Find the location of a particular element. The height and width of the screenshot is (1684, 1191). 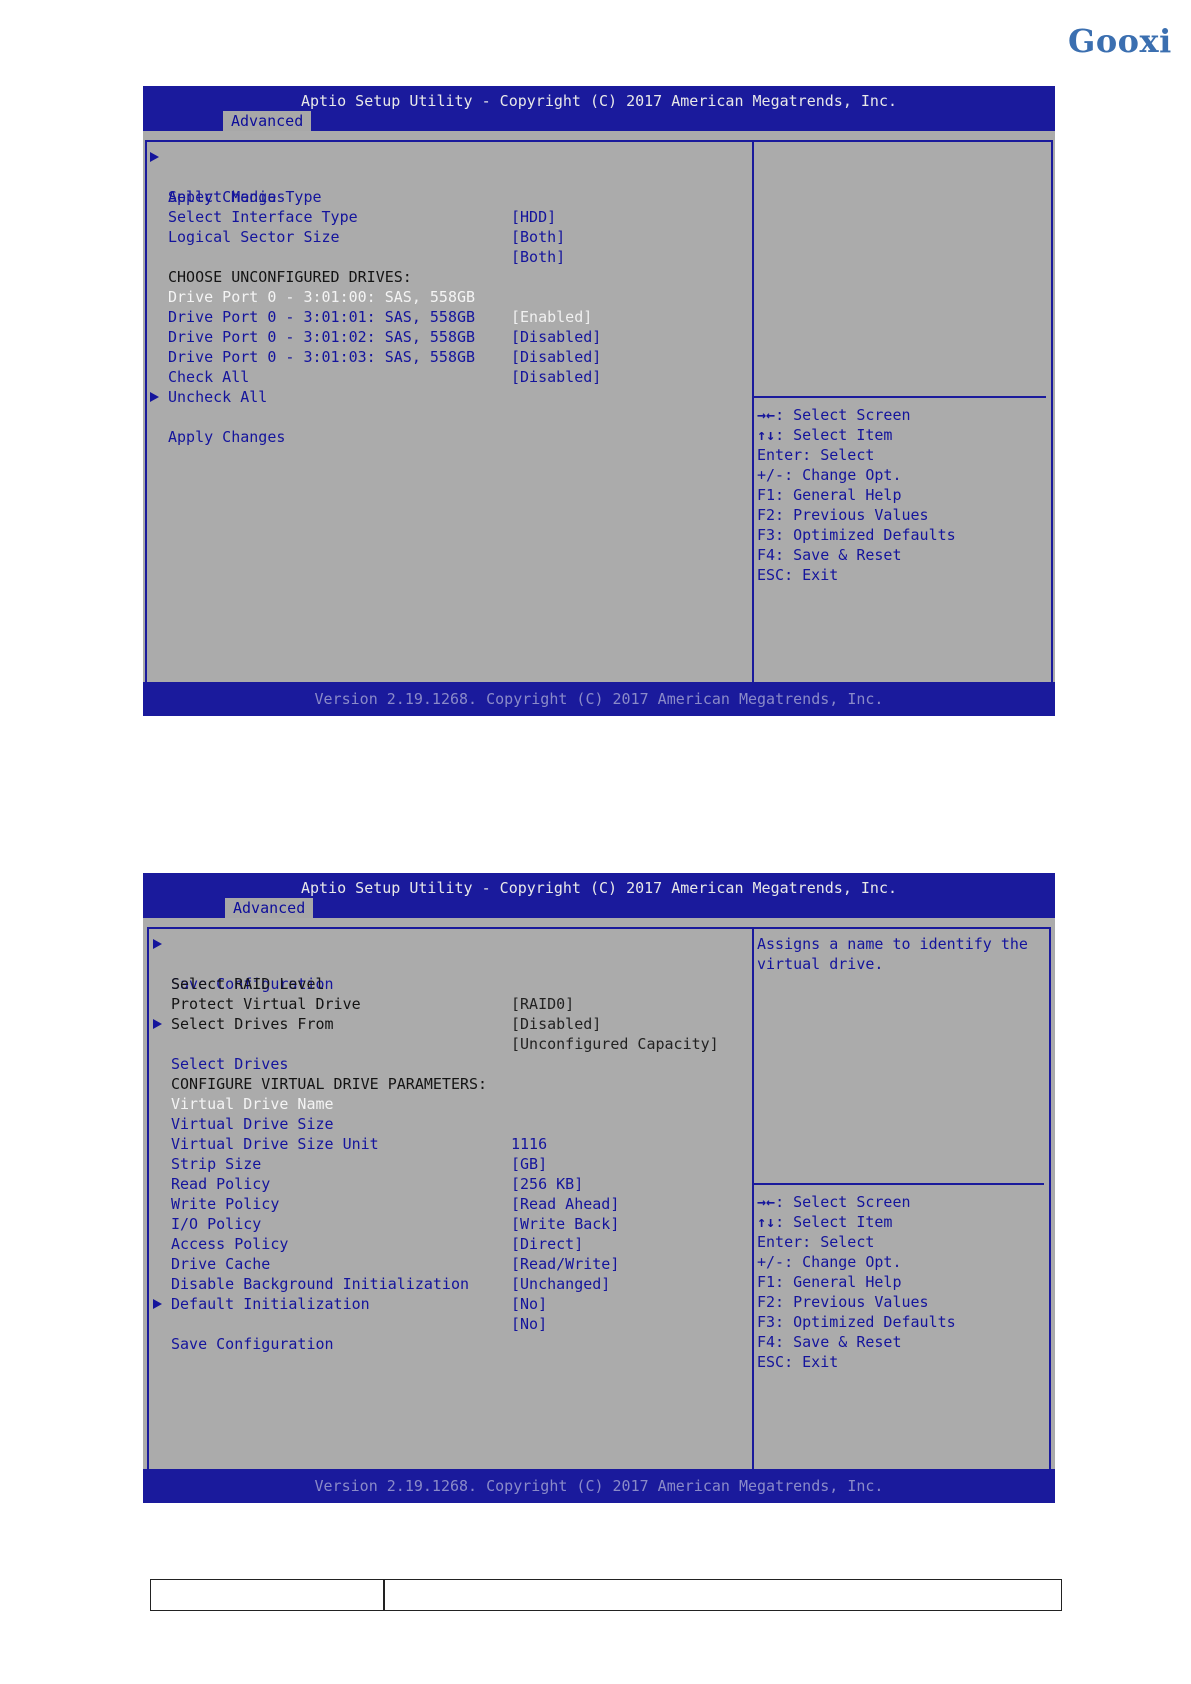

menu-item-apply-changes: Apply Changes is located at coordinates (217, 176).